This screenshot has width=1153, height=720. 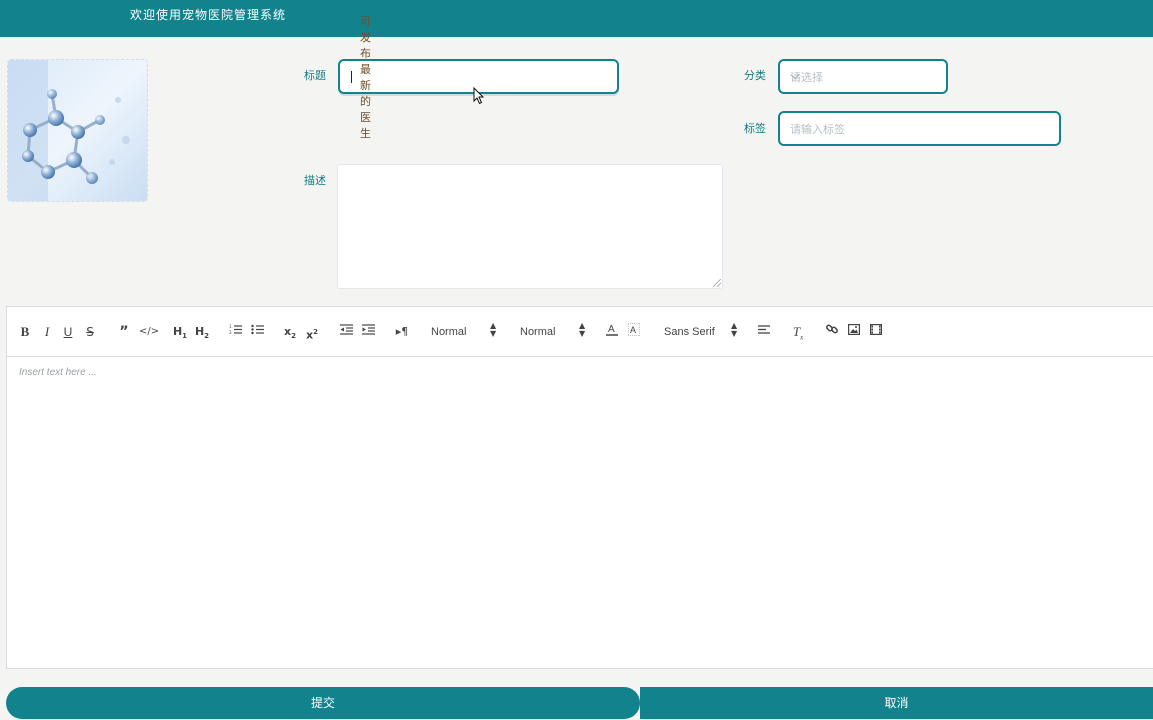 What do you see at coordinates (832, 332) in the screenshot?
I see `link-icon` at bounding box center [832, 332].